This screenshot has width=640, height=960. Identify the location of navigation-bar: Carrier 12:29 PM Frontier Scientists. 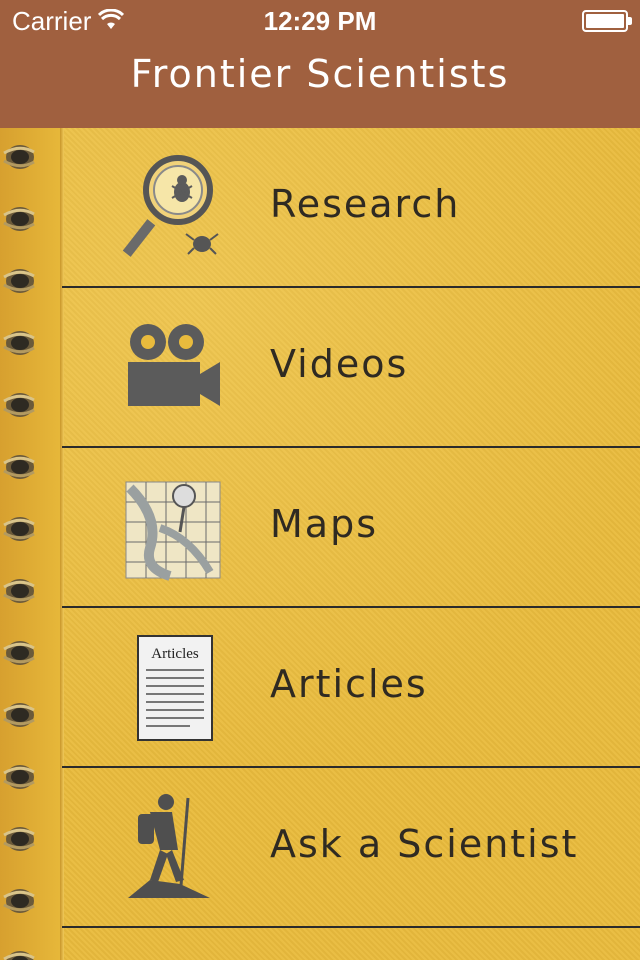
(320, 64).